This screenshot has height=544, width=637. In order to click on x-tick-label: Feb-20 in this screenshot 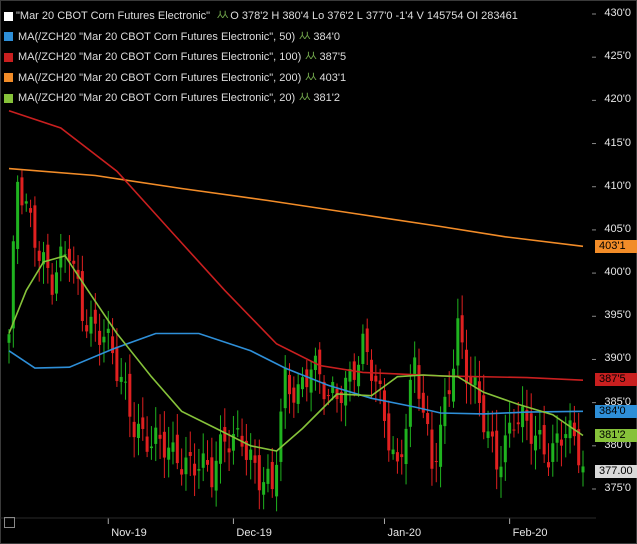, I will do `click(530, 533)`.